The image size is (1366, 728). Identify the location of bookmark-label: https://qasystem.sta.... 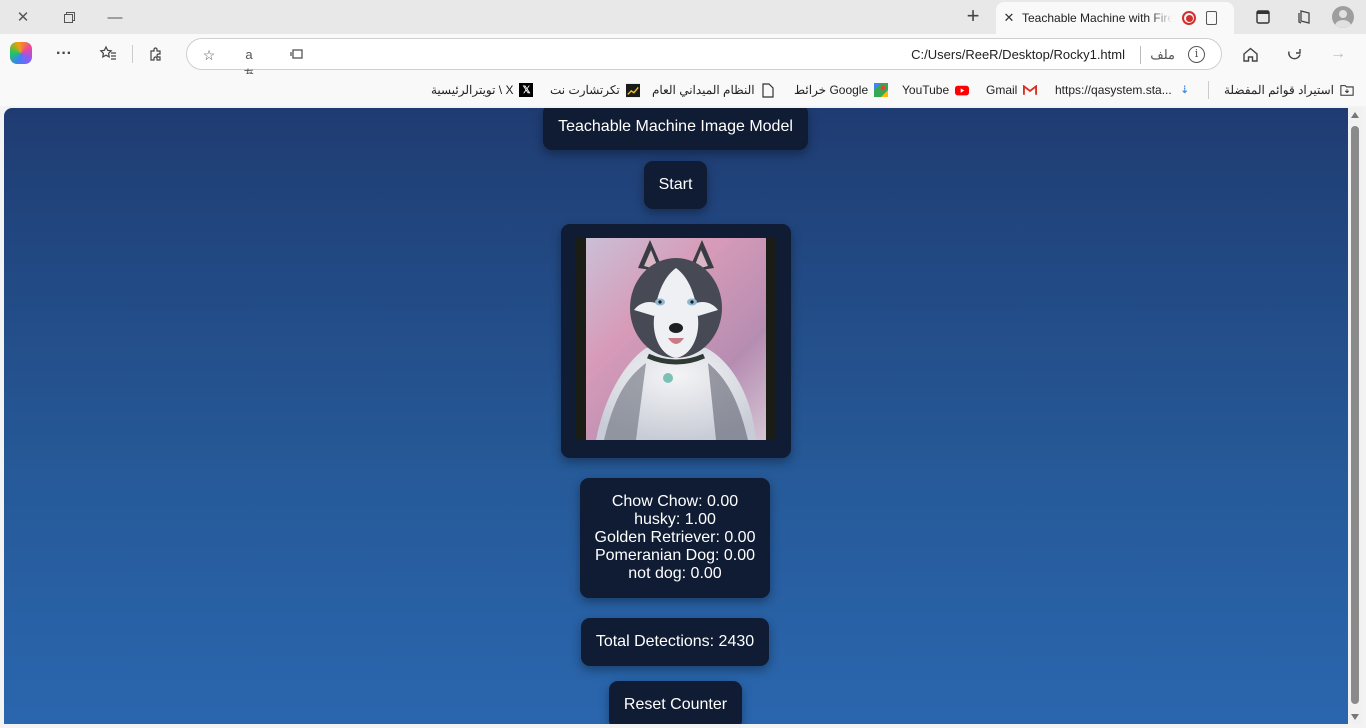
(1113, 90).